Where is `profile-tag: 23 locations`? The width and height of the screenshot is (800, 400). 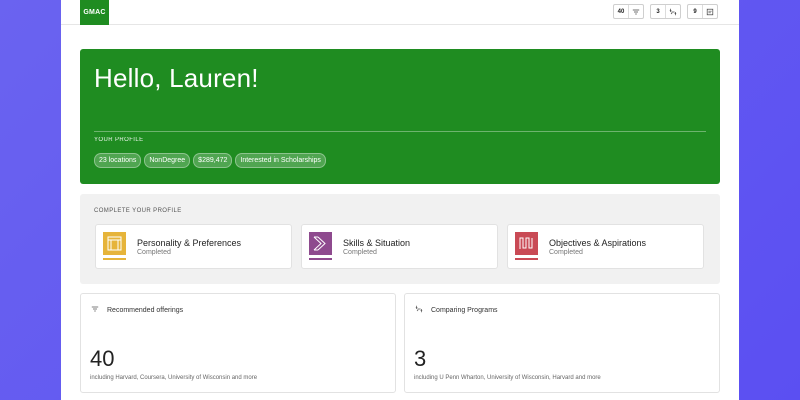 profile-tag: 23 locations is located at coordinates (118, 160).